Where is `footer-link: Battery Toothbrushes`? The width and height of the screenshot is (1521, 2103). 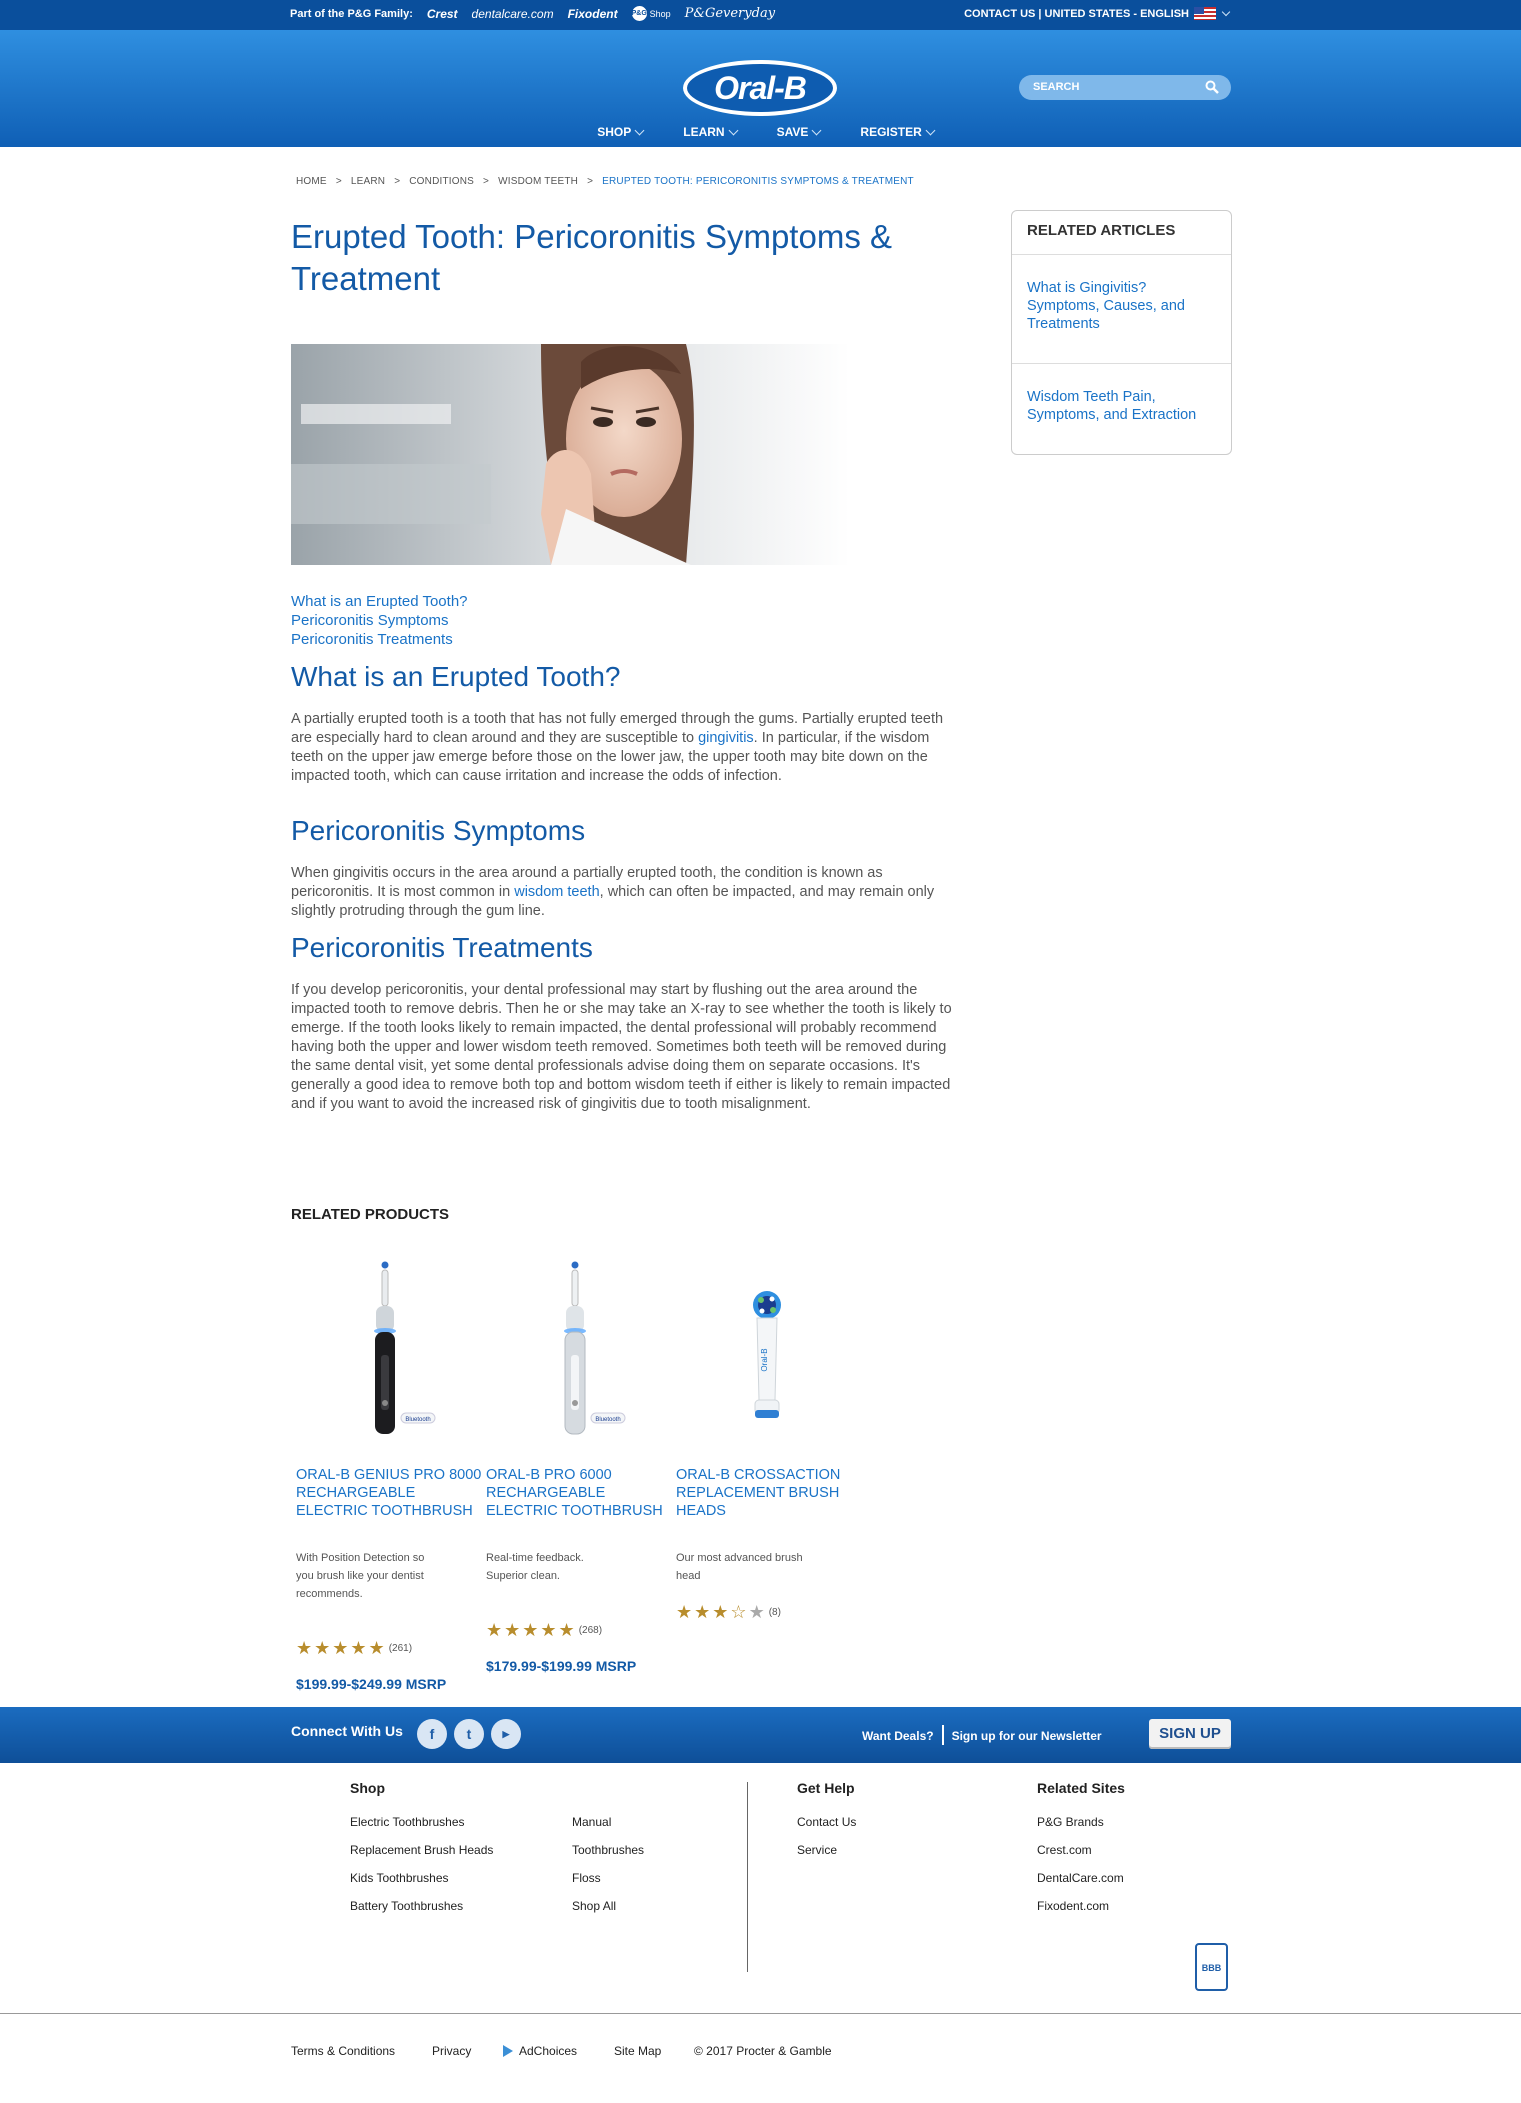
footer-link: Battery Toothbrushes is located at coordinates (421, 1906).